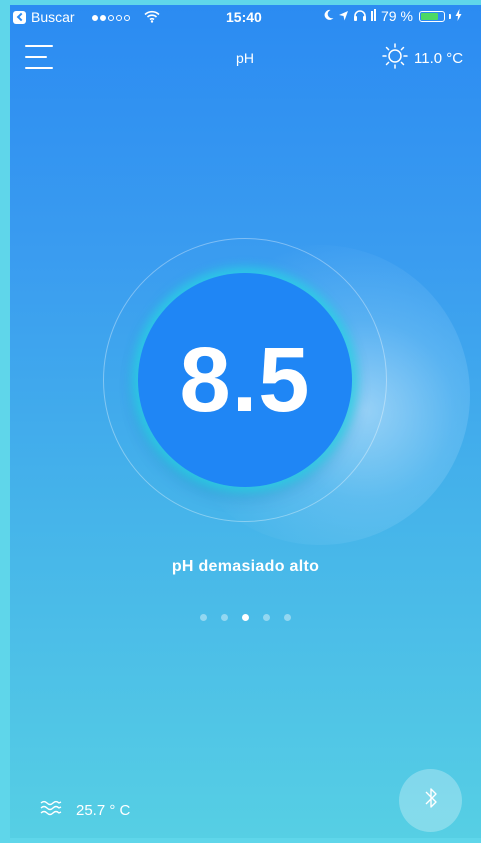 The image size is (481, 843). I want to click on back-to-app-label: Buscar, so click(53, 17).